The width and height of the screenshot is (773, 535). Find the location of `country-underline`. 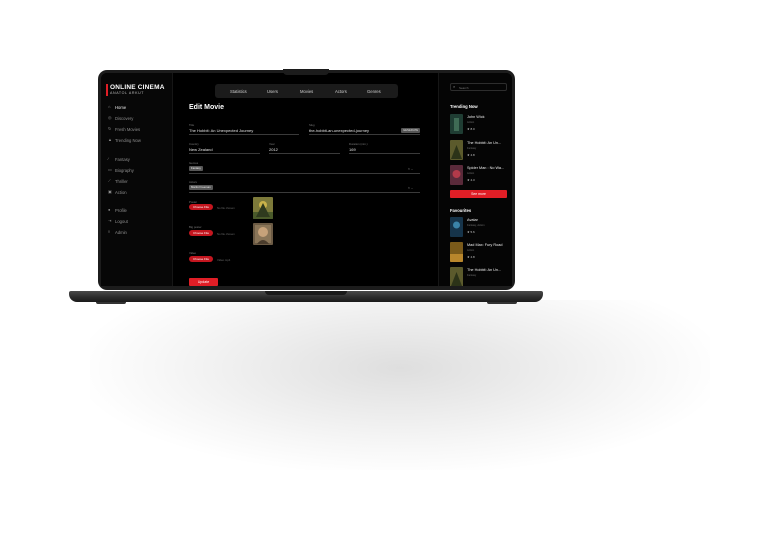

country-underline is located at coordinates (224, 153).